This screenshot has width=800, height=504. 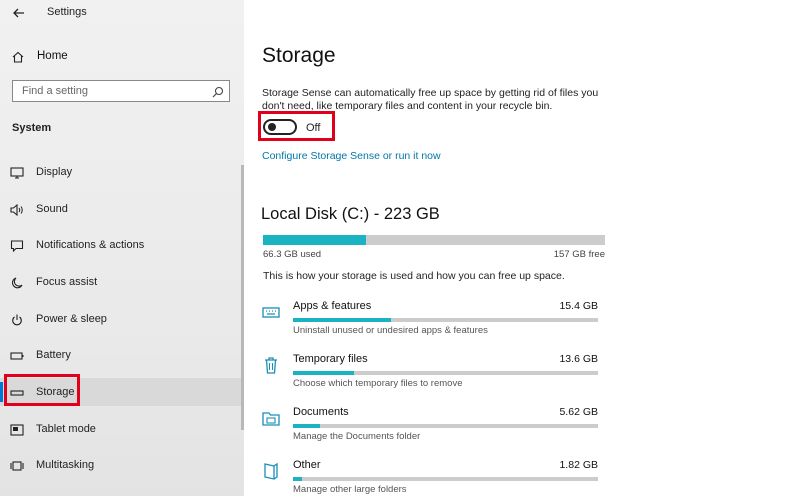 What do you see at coordinates (67, 12) in the screenshot?
I see `window-title: Settings` at bounding box center [67, 12].